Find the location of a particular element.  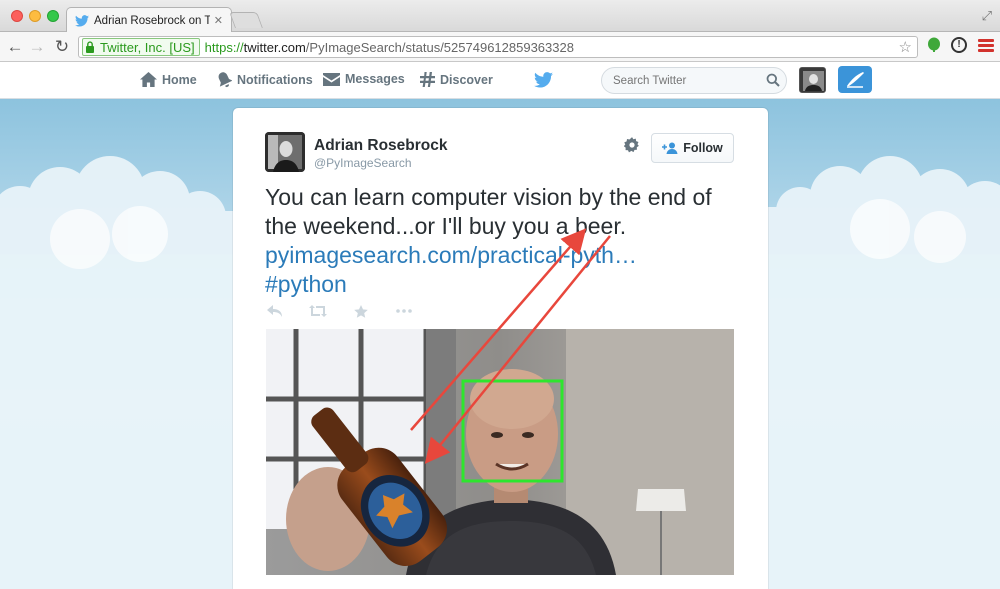

twitter-favicon-icon is located at coordinates (82, 20).